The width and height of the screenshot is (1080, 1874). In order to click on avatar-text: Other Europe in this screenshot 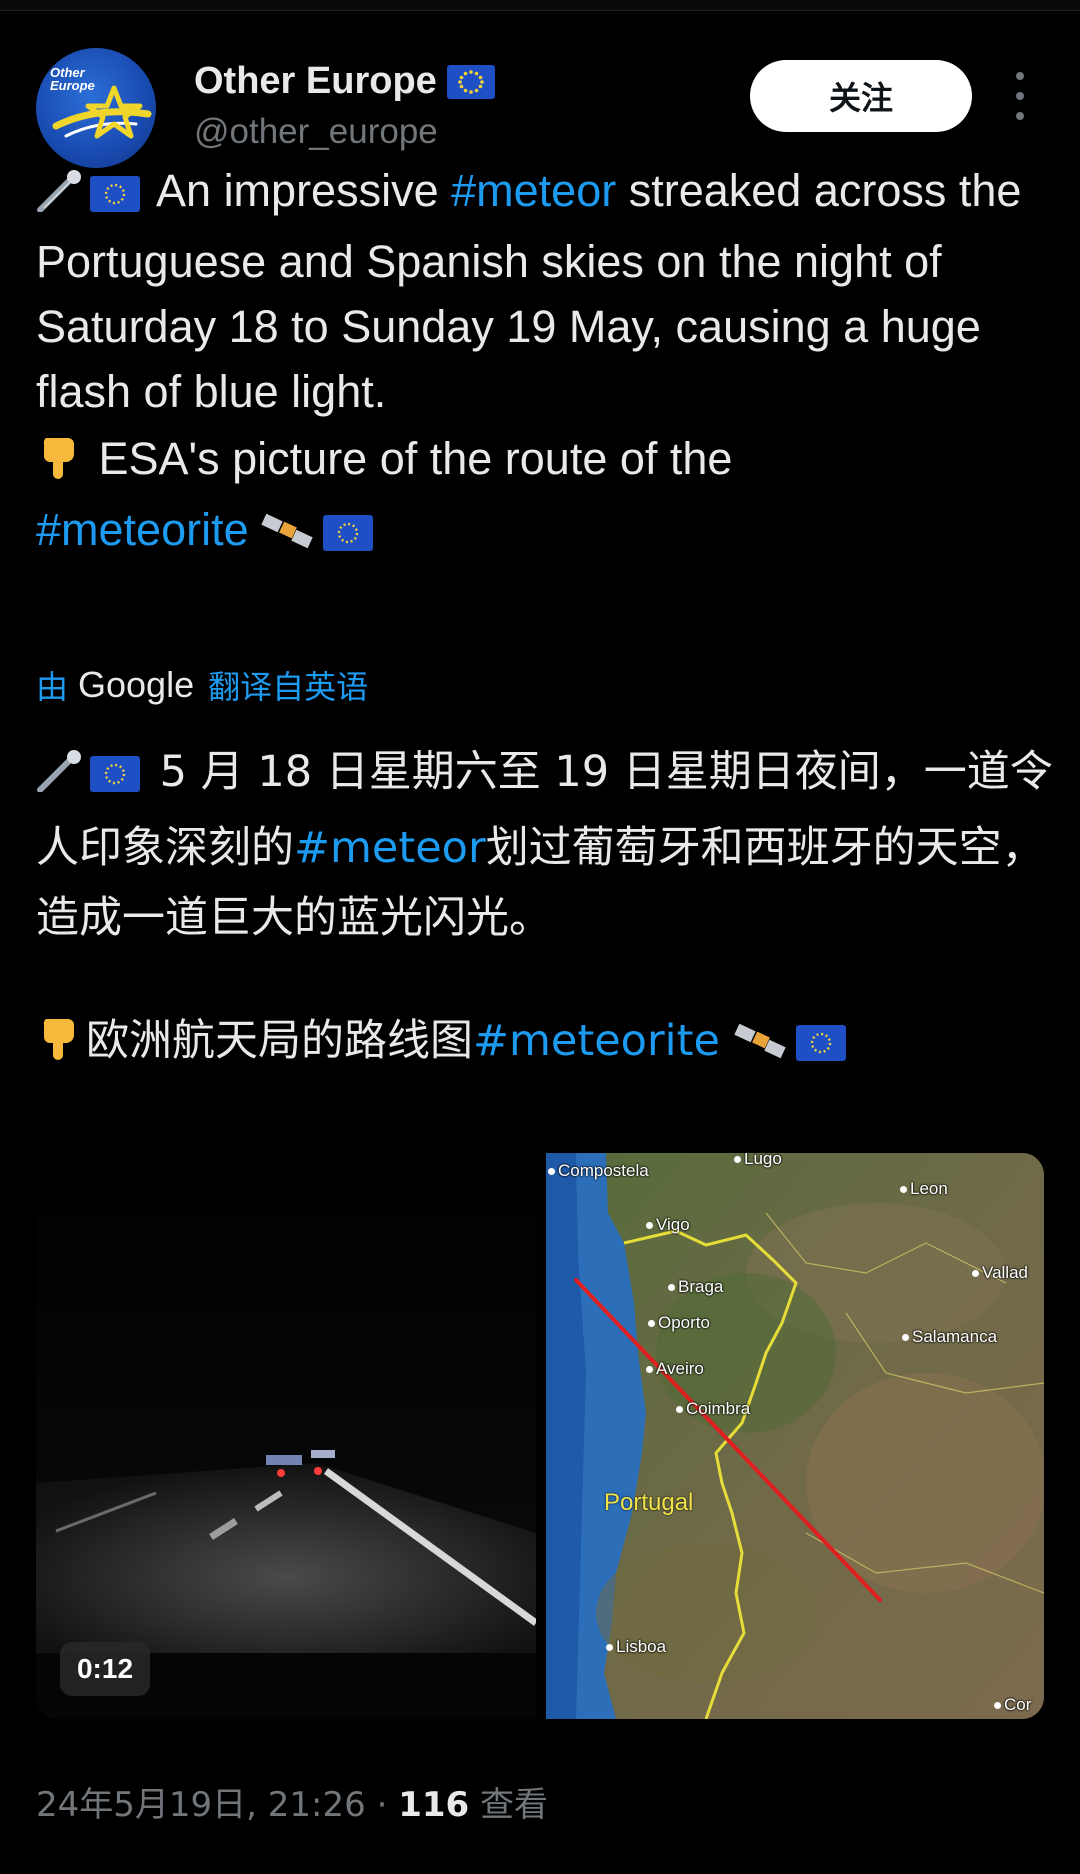, I will do `click(72, 79)`.